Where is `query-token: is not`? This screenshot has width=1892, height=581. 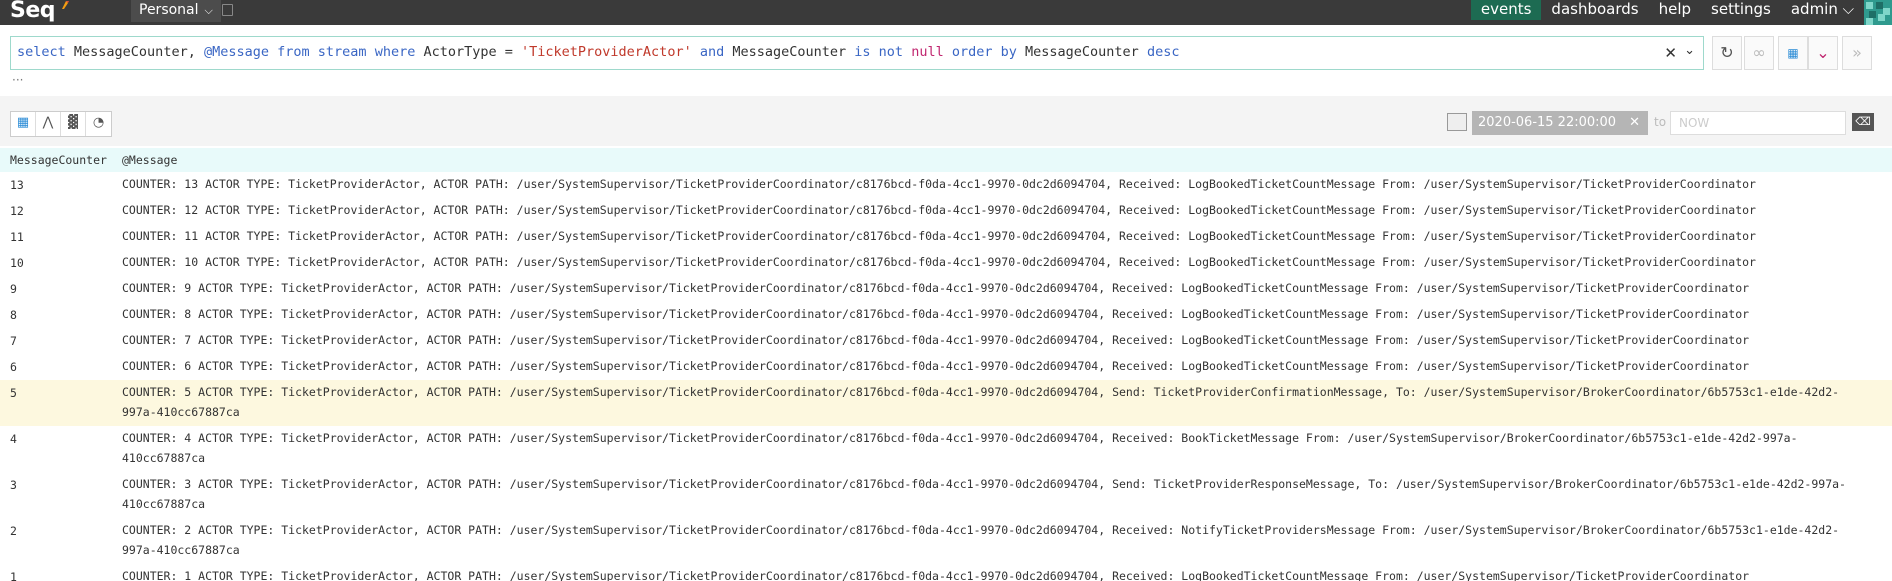
query-token: is not is located at coordinates (879, 52).